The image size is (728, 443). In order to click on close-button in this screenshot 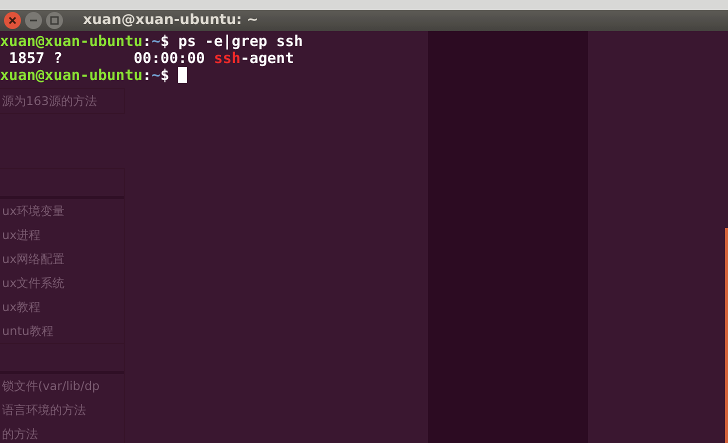, I will do `click(12, 20)`.